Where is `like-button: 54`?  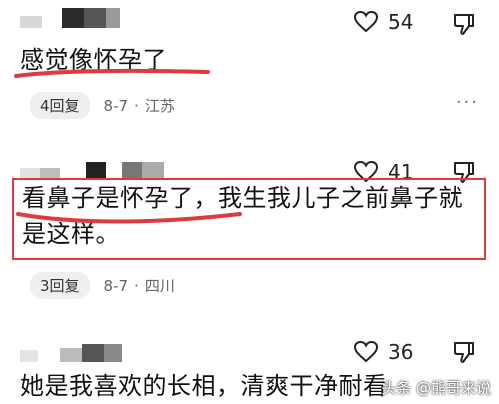
like-button: 54 is located at coordinates (383, 22).